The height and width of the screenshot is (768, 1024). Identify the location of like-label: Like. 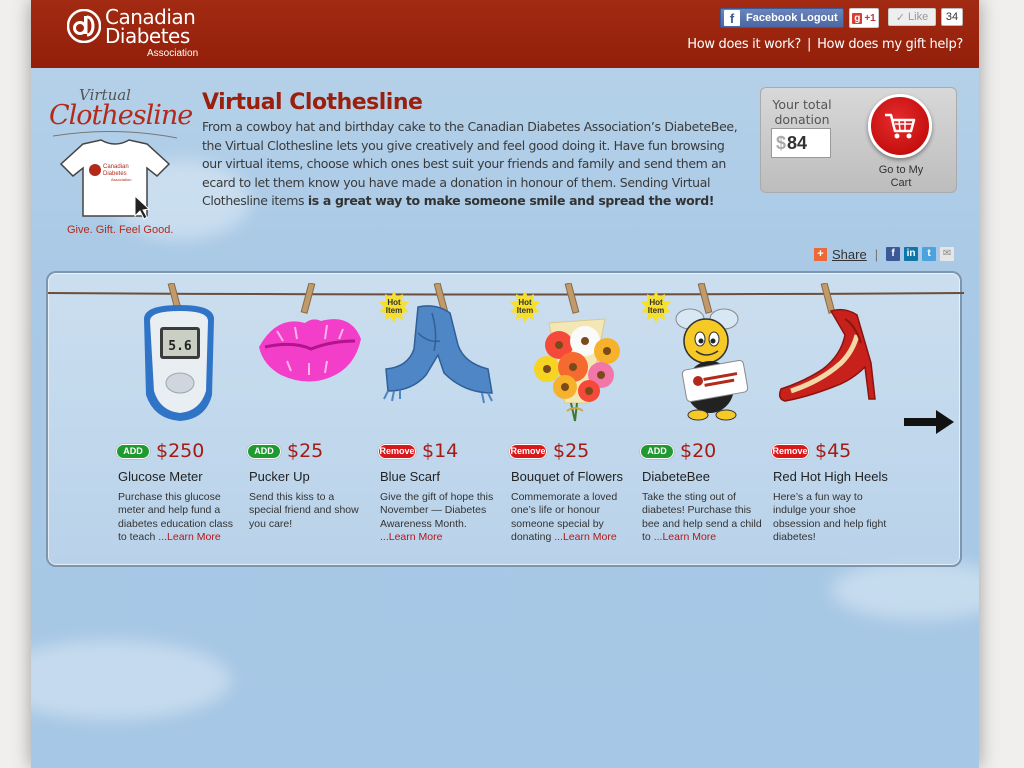
(918, 17).